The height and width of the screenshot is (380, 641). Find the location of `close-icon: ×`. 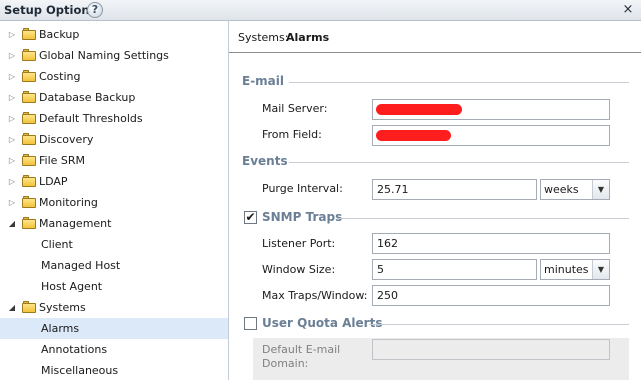

close-icon: × is located at coordinates (628, 10).